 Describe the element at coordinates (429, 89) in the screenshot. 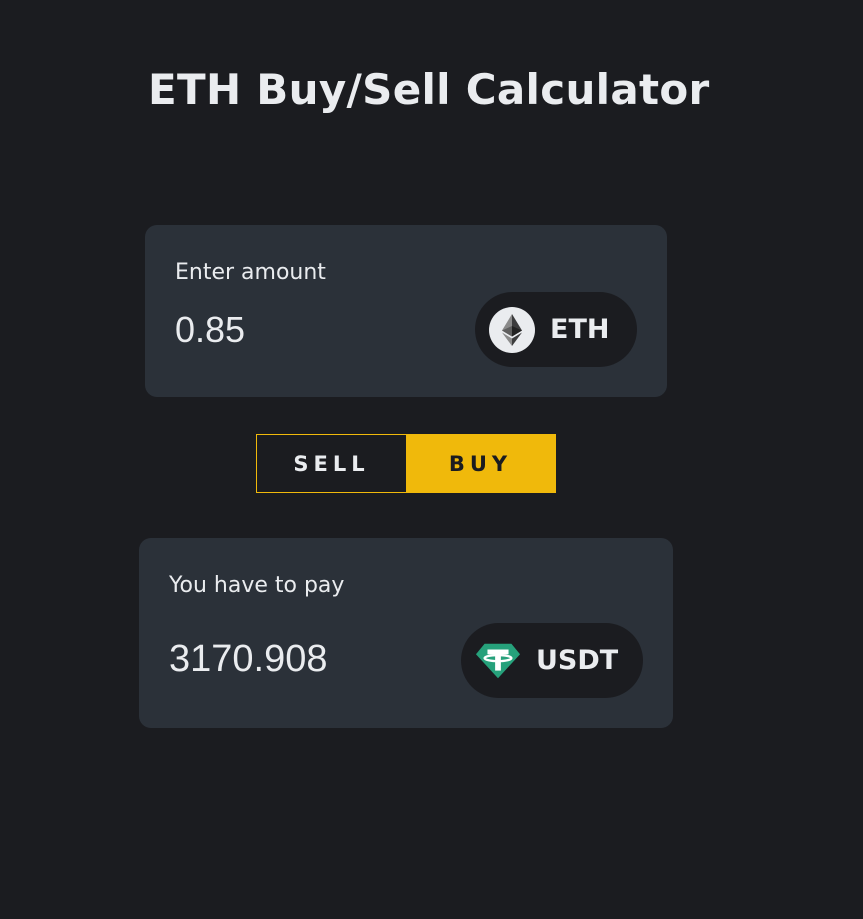

I see `page-title: ETH Buy/Sell Calculator` at that location.